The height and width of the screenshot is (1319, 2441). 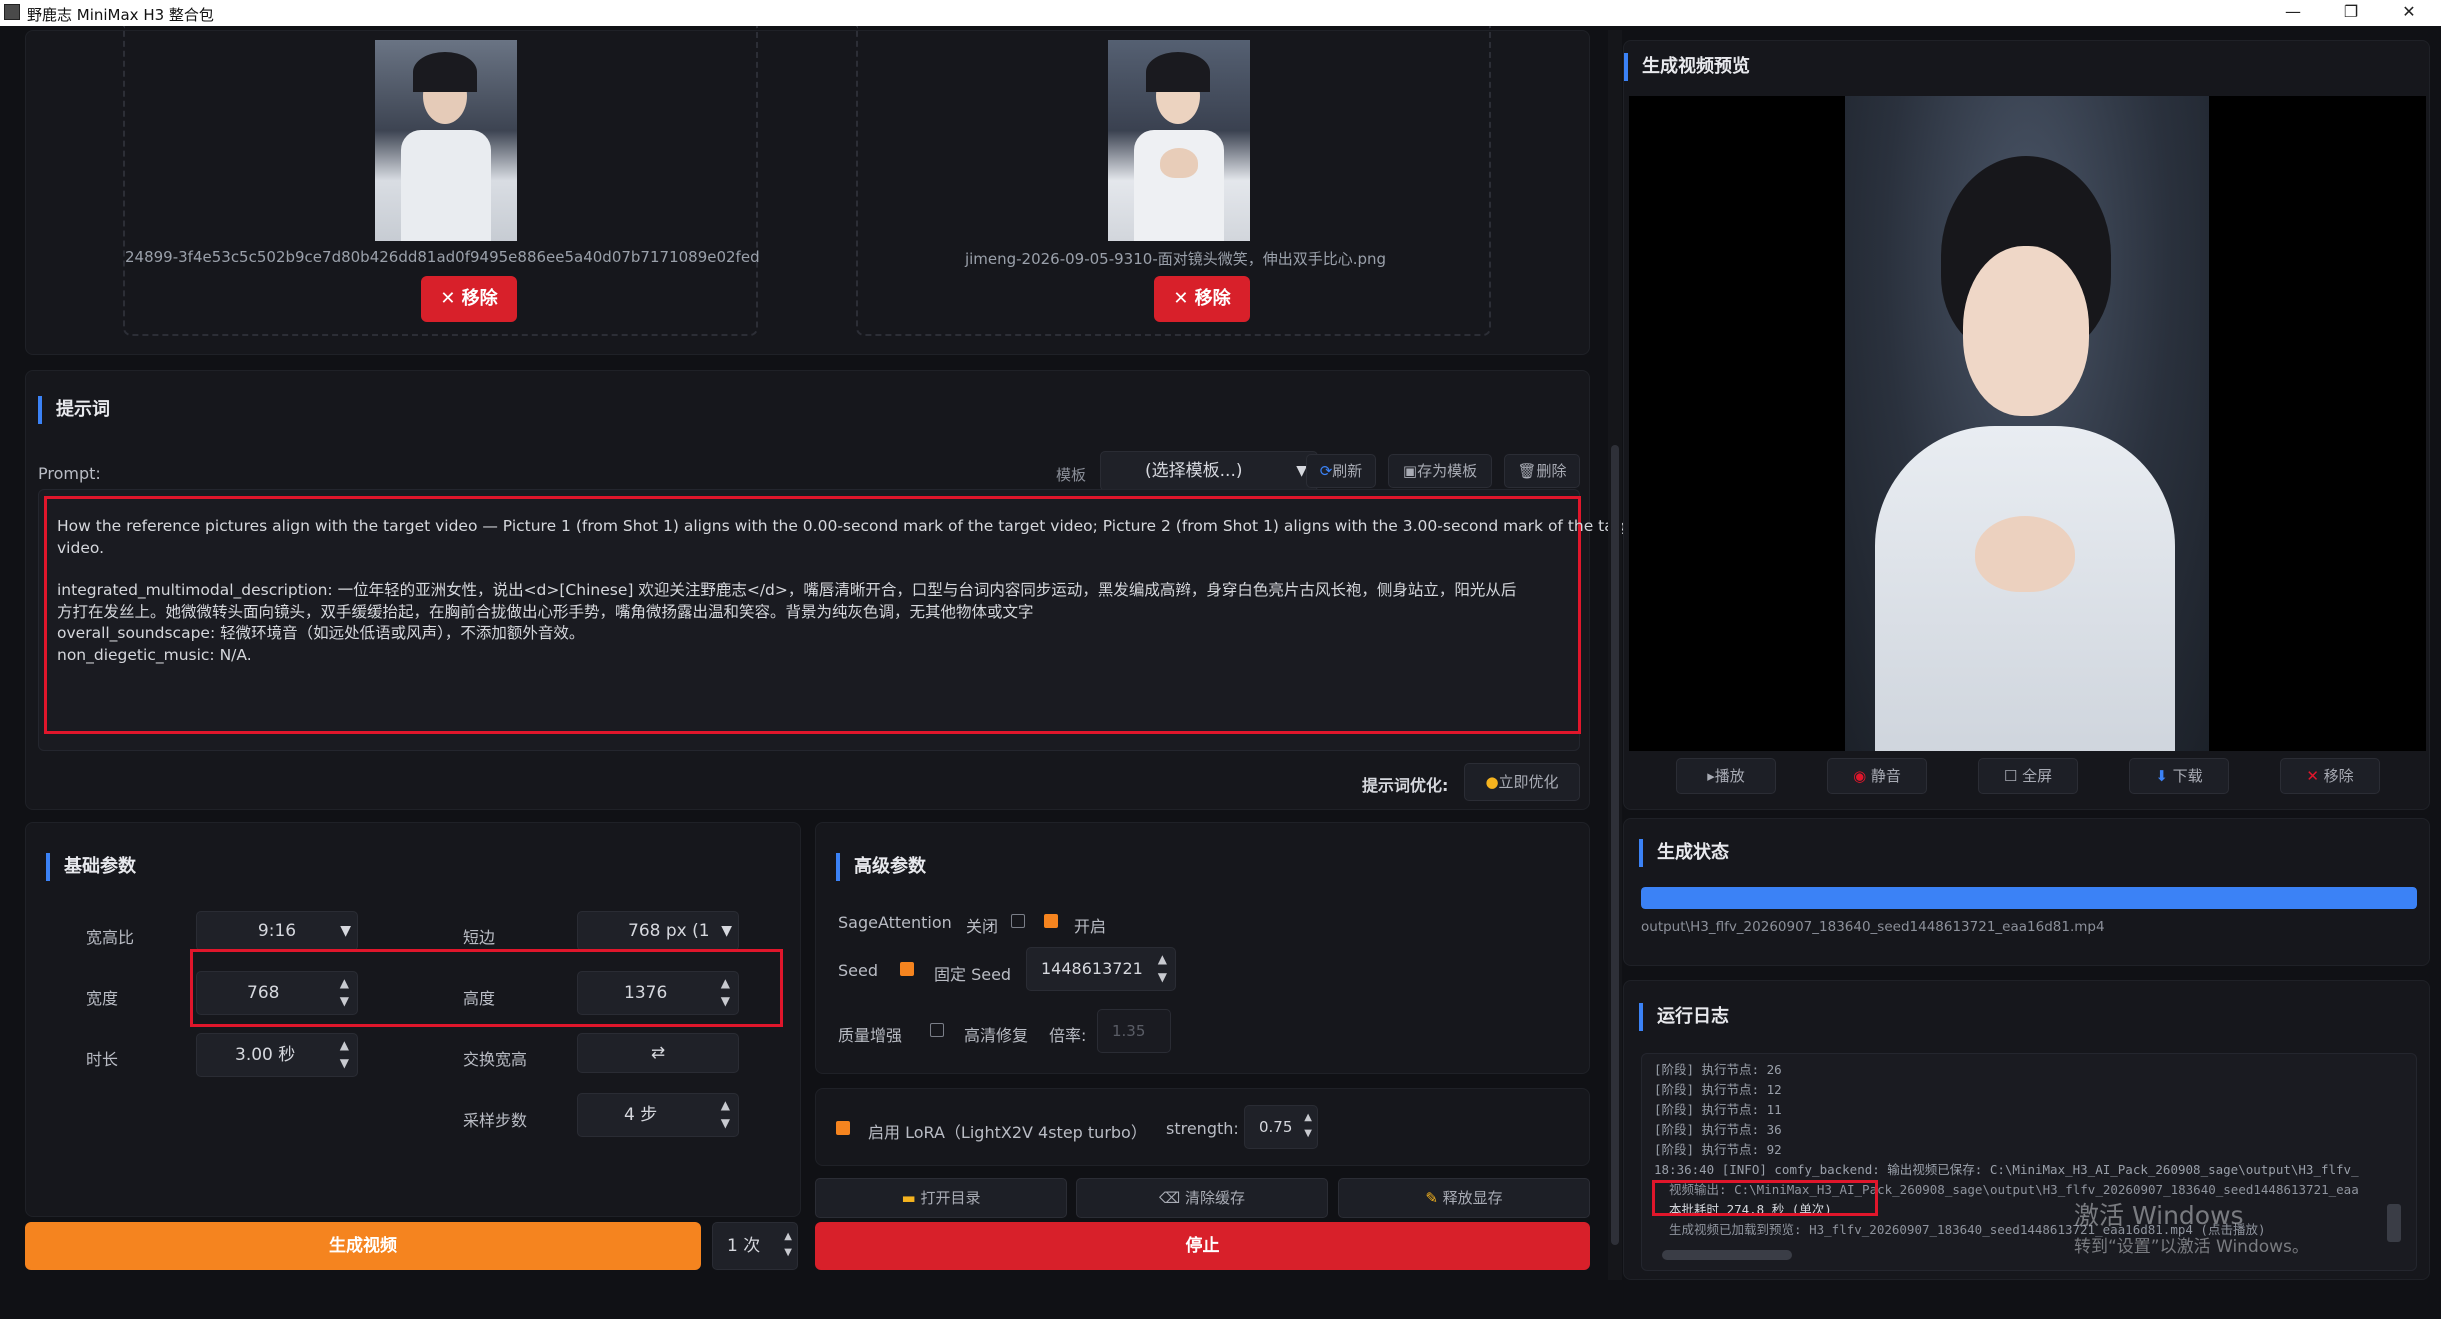 What do you see at coordinates (1862, 776) in the screenshot?
I see `mute-icon: ◉` at bounding box center [1862, 776].